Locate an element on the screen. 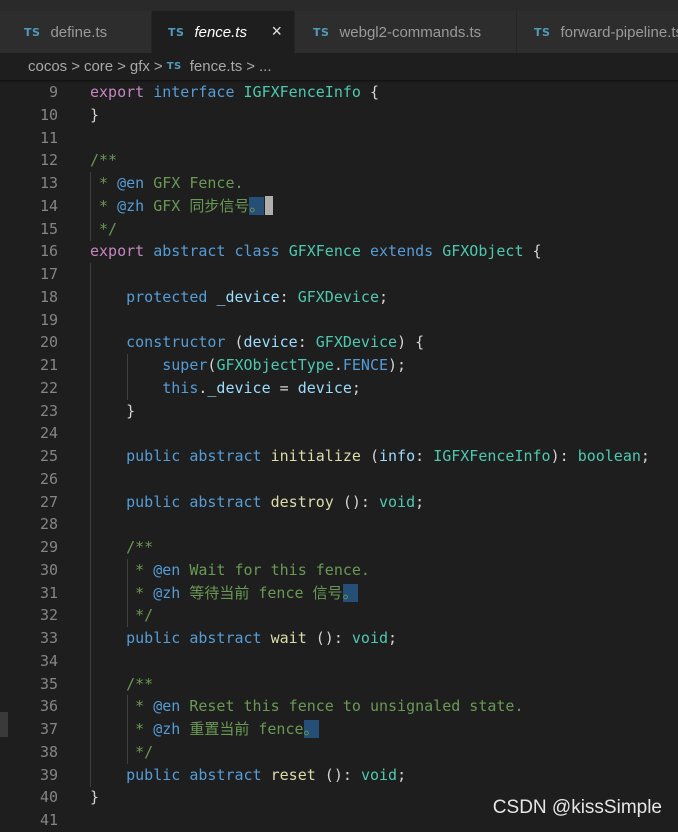 The image size is (678, 832). code-line: 17 is located at coordinates (339, 274).